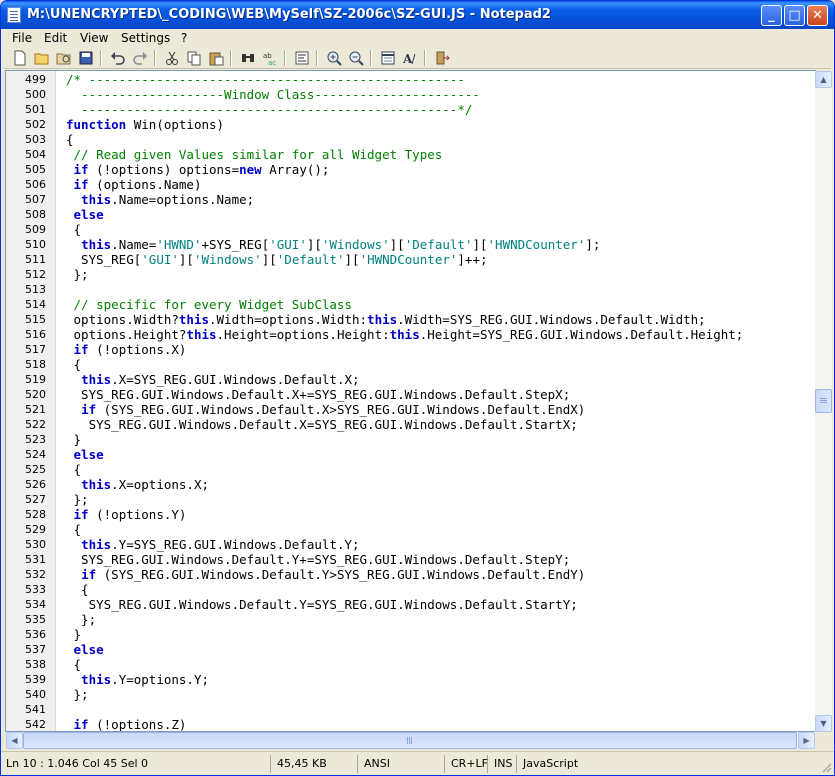 This screenshot has height=776, width=835. I want to click on code-line: 541, so click(410, 709).